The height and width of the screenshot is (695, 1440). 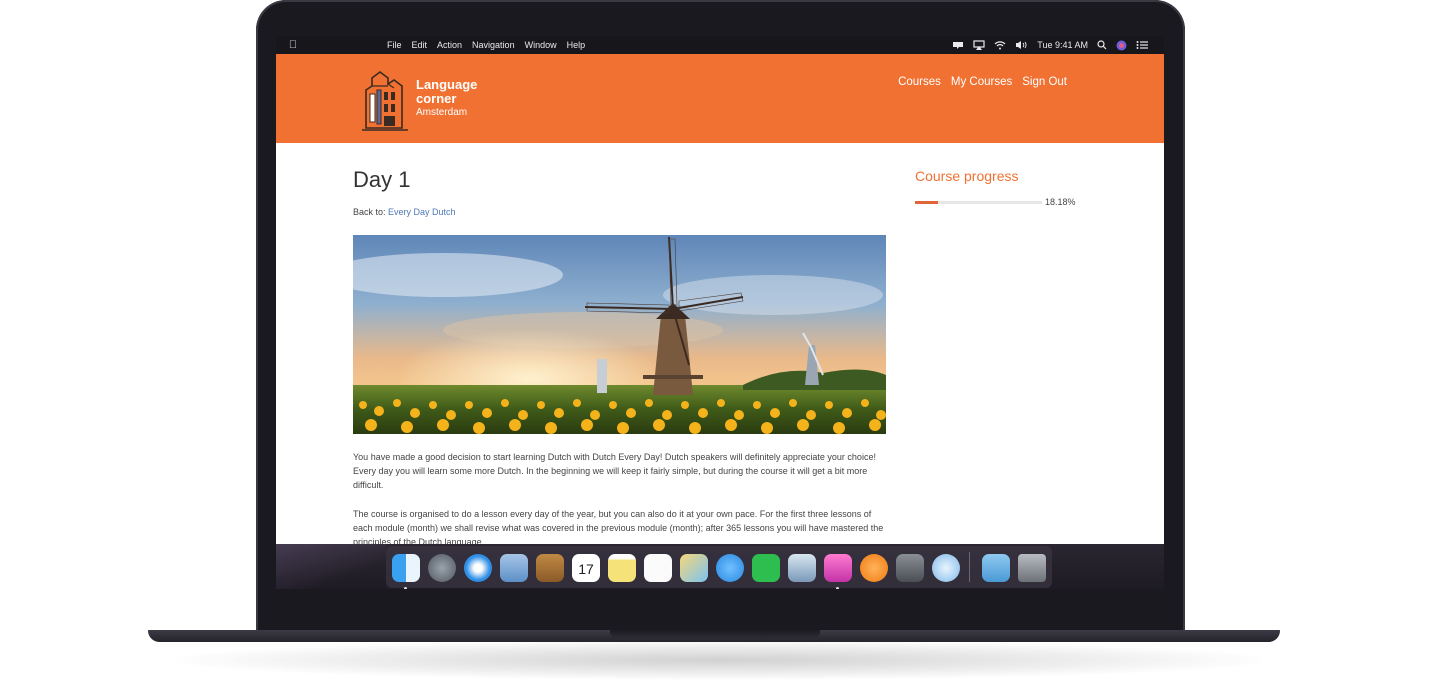 I want to click on main-nav: Courses My Courses Sign Out, so click(x=982, y=82).